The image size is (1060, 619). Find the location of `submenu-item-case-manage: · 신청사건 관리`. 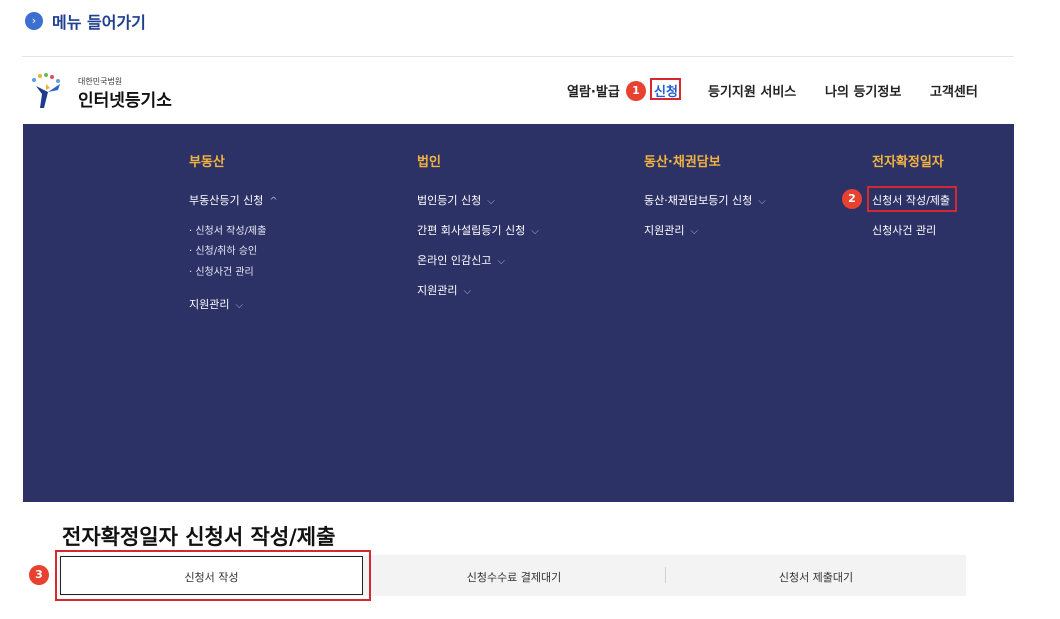

submenu-item-case-manage: · 신청사건 관리 is located at coordinates (221, 270).